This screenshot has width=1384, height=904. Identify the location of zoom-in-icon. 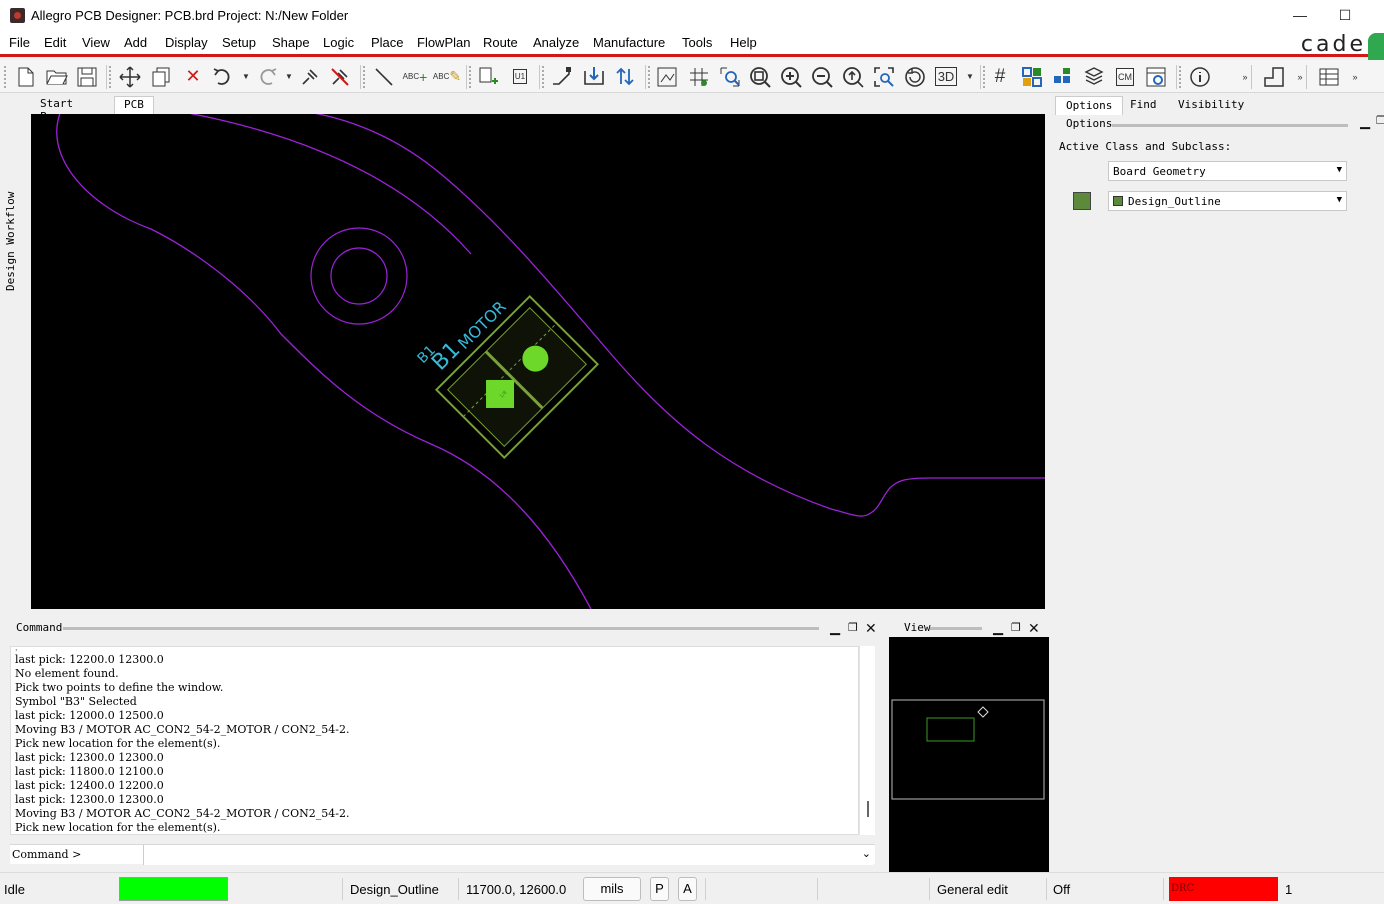
(791, 76).